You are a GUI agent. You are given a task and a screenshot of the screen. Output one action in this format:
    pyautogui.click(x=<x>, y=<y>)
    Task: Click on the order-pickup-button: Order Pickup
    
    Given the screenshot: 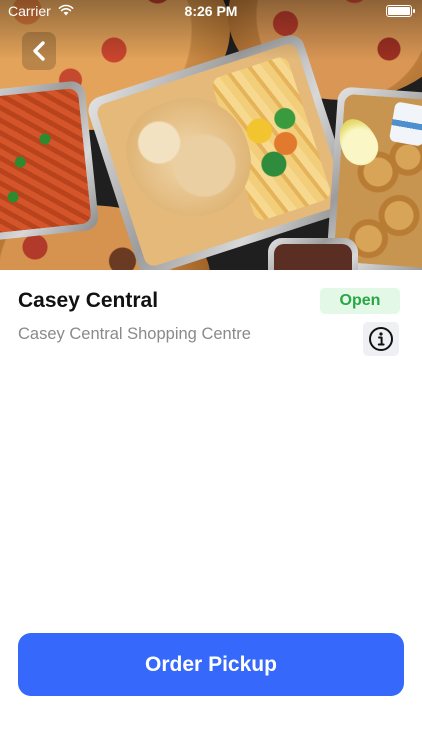 What is the action you would take?
    pyautogui.click(x=211, y=664)
    